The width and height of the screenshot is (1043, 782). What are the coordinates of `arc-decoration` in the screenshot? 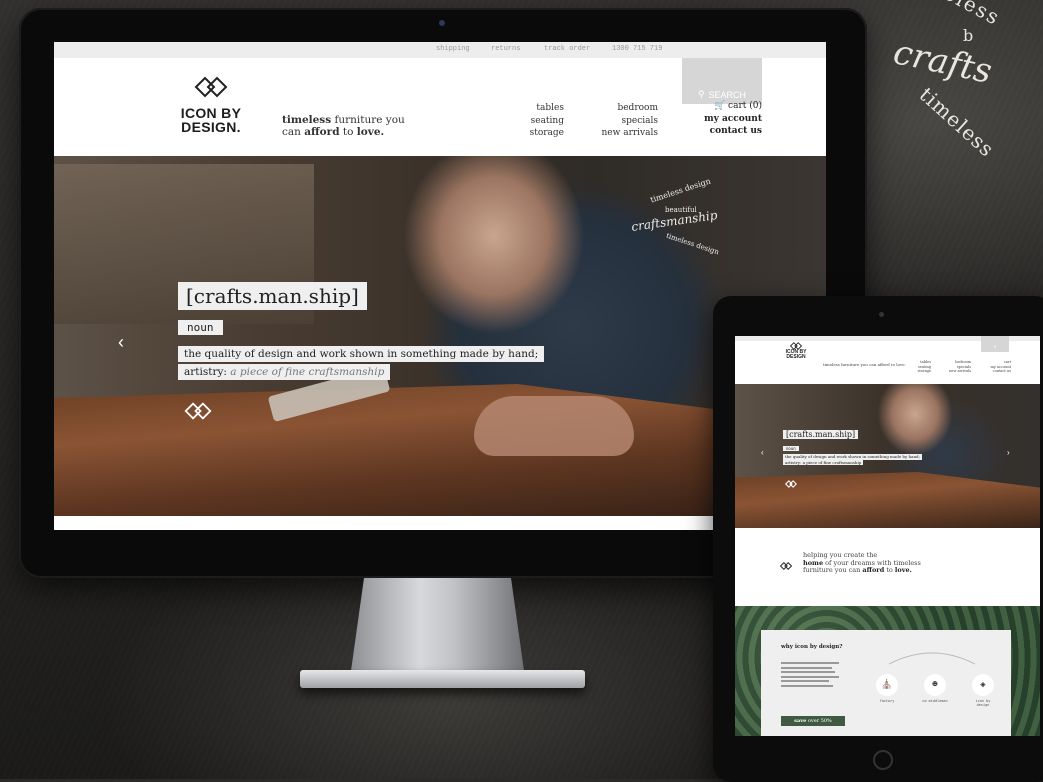 It's located at (932, 658).